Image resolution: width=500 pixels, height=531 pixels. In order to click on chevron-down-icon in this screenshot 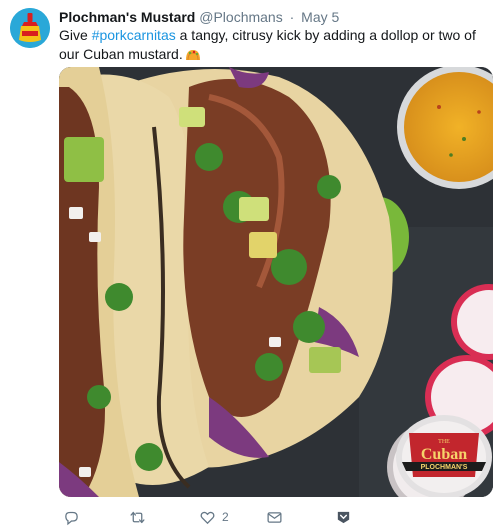, I will do `click(343, 517)`.